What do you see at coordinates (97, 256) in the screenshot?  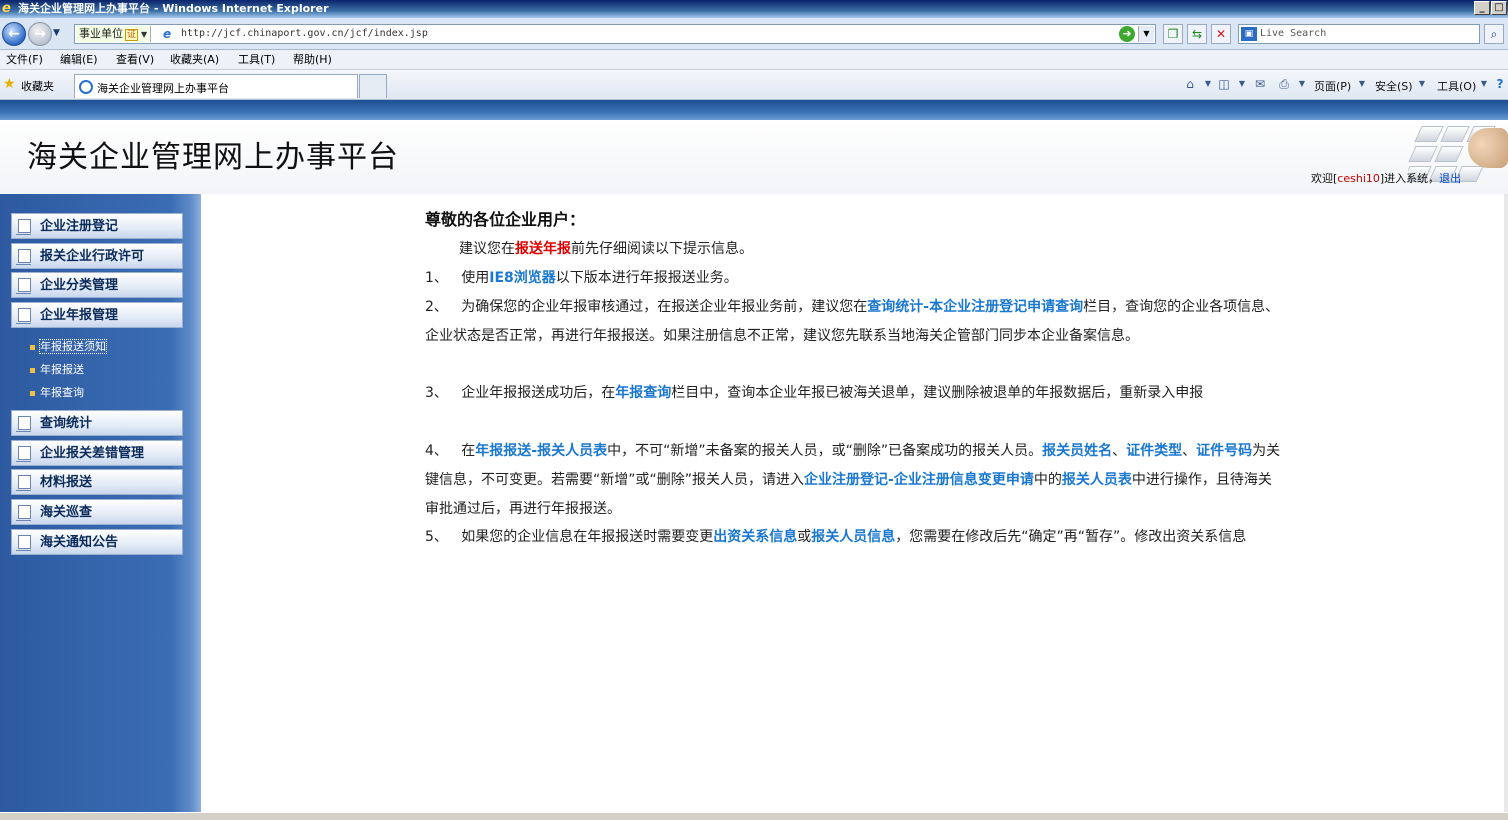 I see `sidebar-item-admin-license: 报关企业行政许可` at bounding box center [97, 256].